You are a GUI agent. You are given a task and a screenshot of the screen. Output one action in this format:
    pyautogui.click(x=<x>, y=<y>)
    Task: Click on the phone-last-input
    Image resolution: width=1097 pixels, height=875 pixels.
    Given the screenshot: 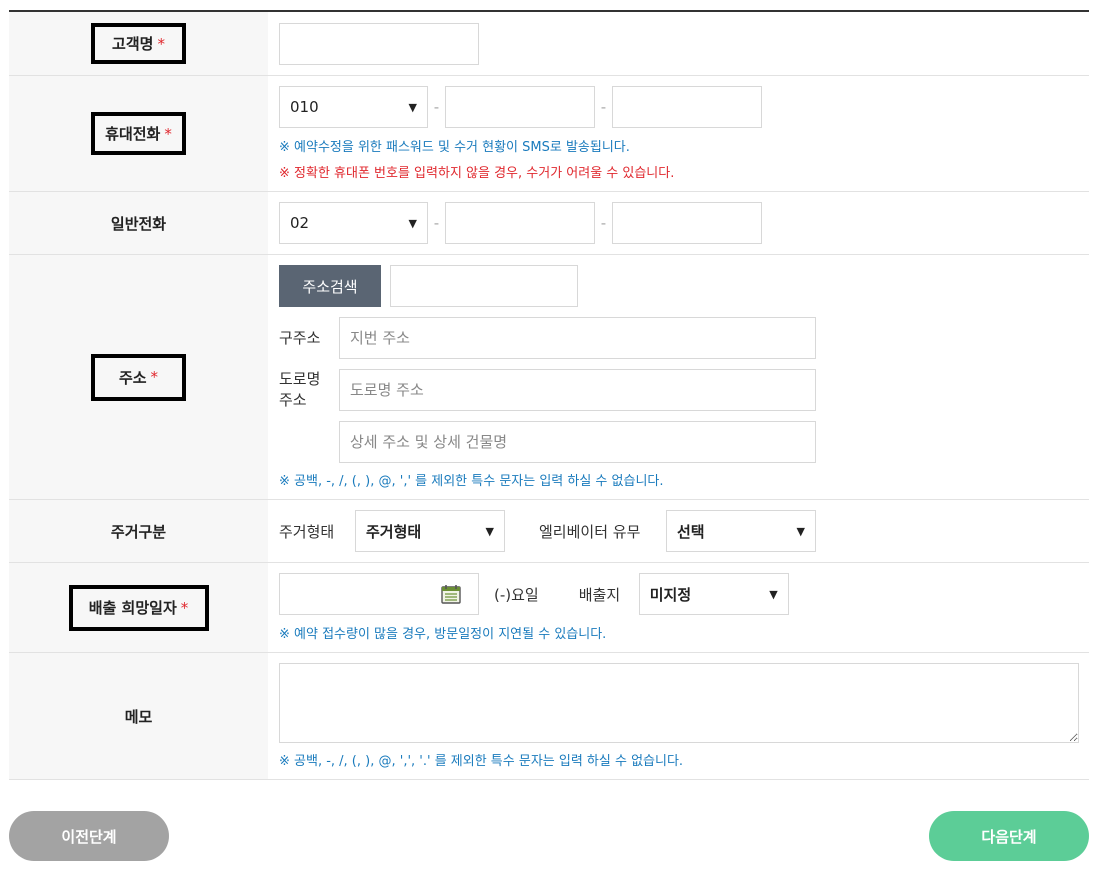 What is the action you would take?
    pyautogui.click(x=687, y=223)
    